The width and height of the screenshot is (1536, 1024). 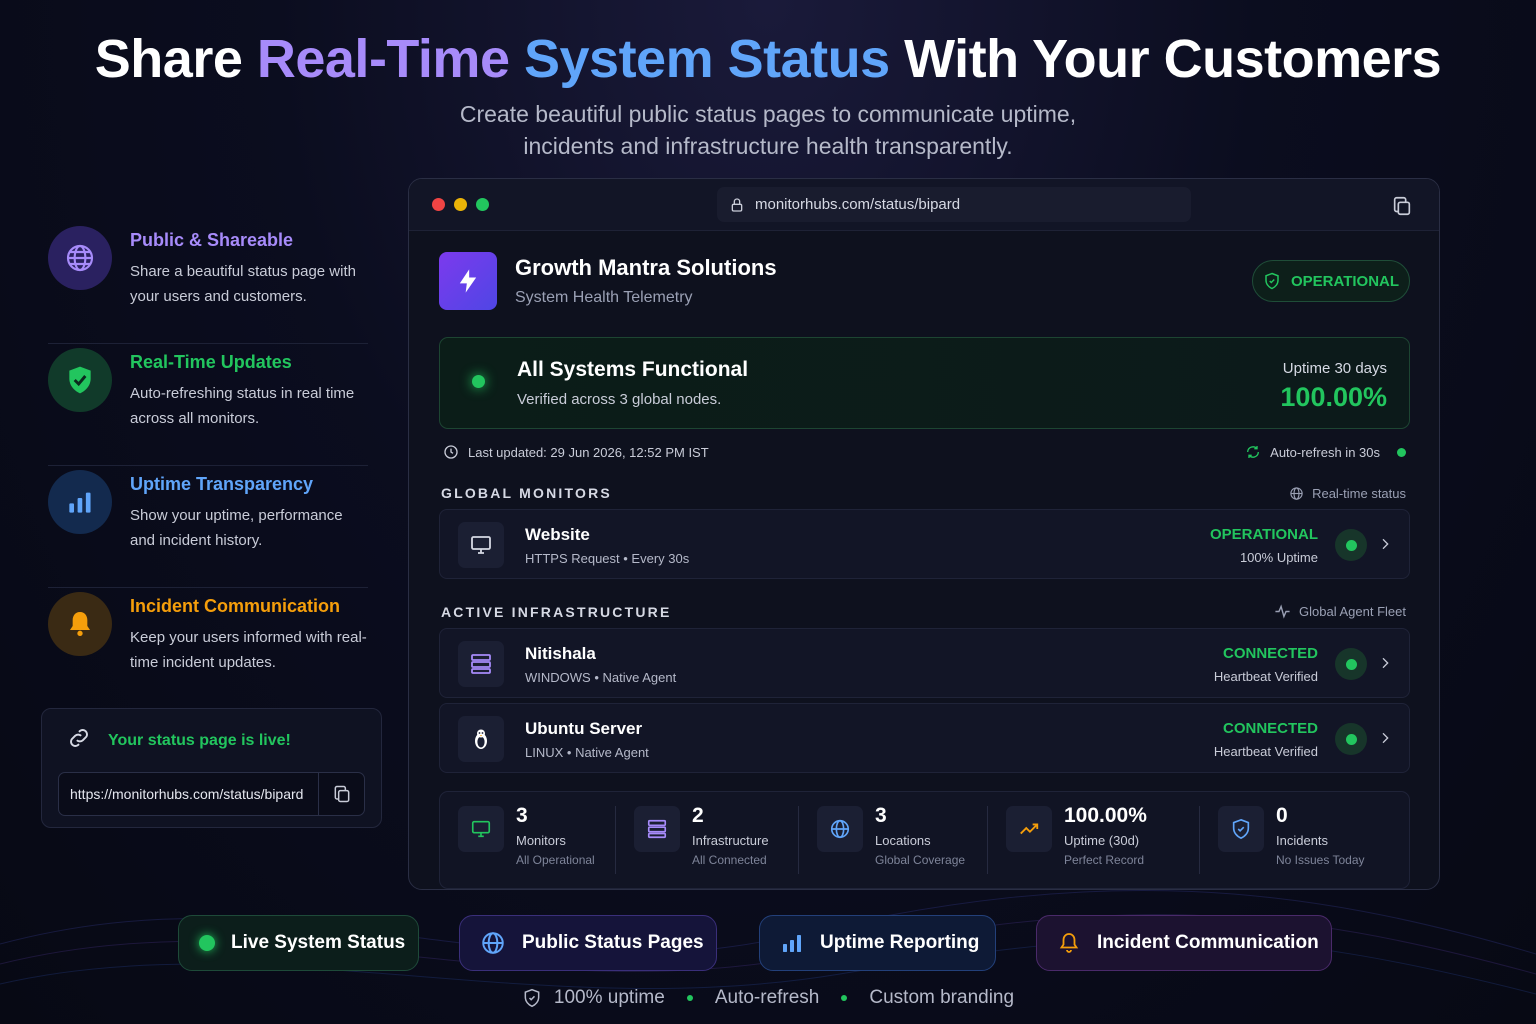 What do you see at coordinates (601, 677) in the screenshot?
I see `row-subtitle: WINDOWS • Native Agent` at bounding box center [601, 677].